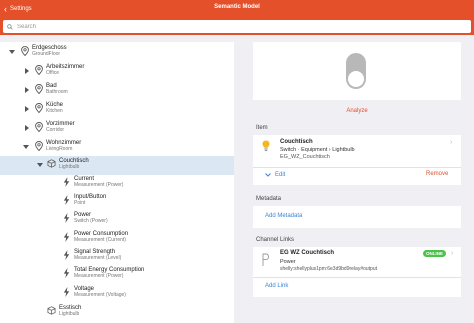 The width and height of the screenshot is (474, 323). What do you see at coordinates (357, 217) in the screenshot?
I see `metadata-card: Add Metadata` at bounding box center [357, 217].